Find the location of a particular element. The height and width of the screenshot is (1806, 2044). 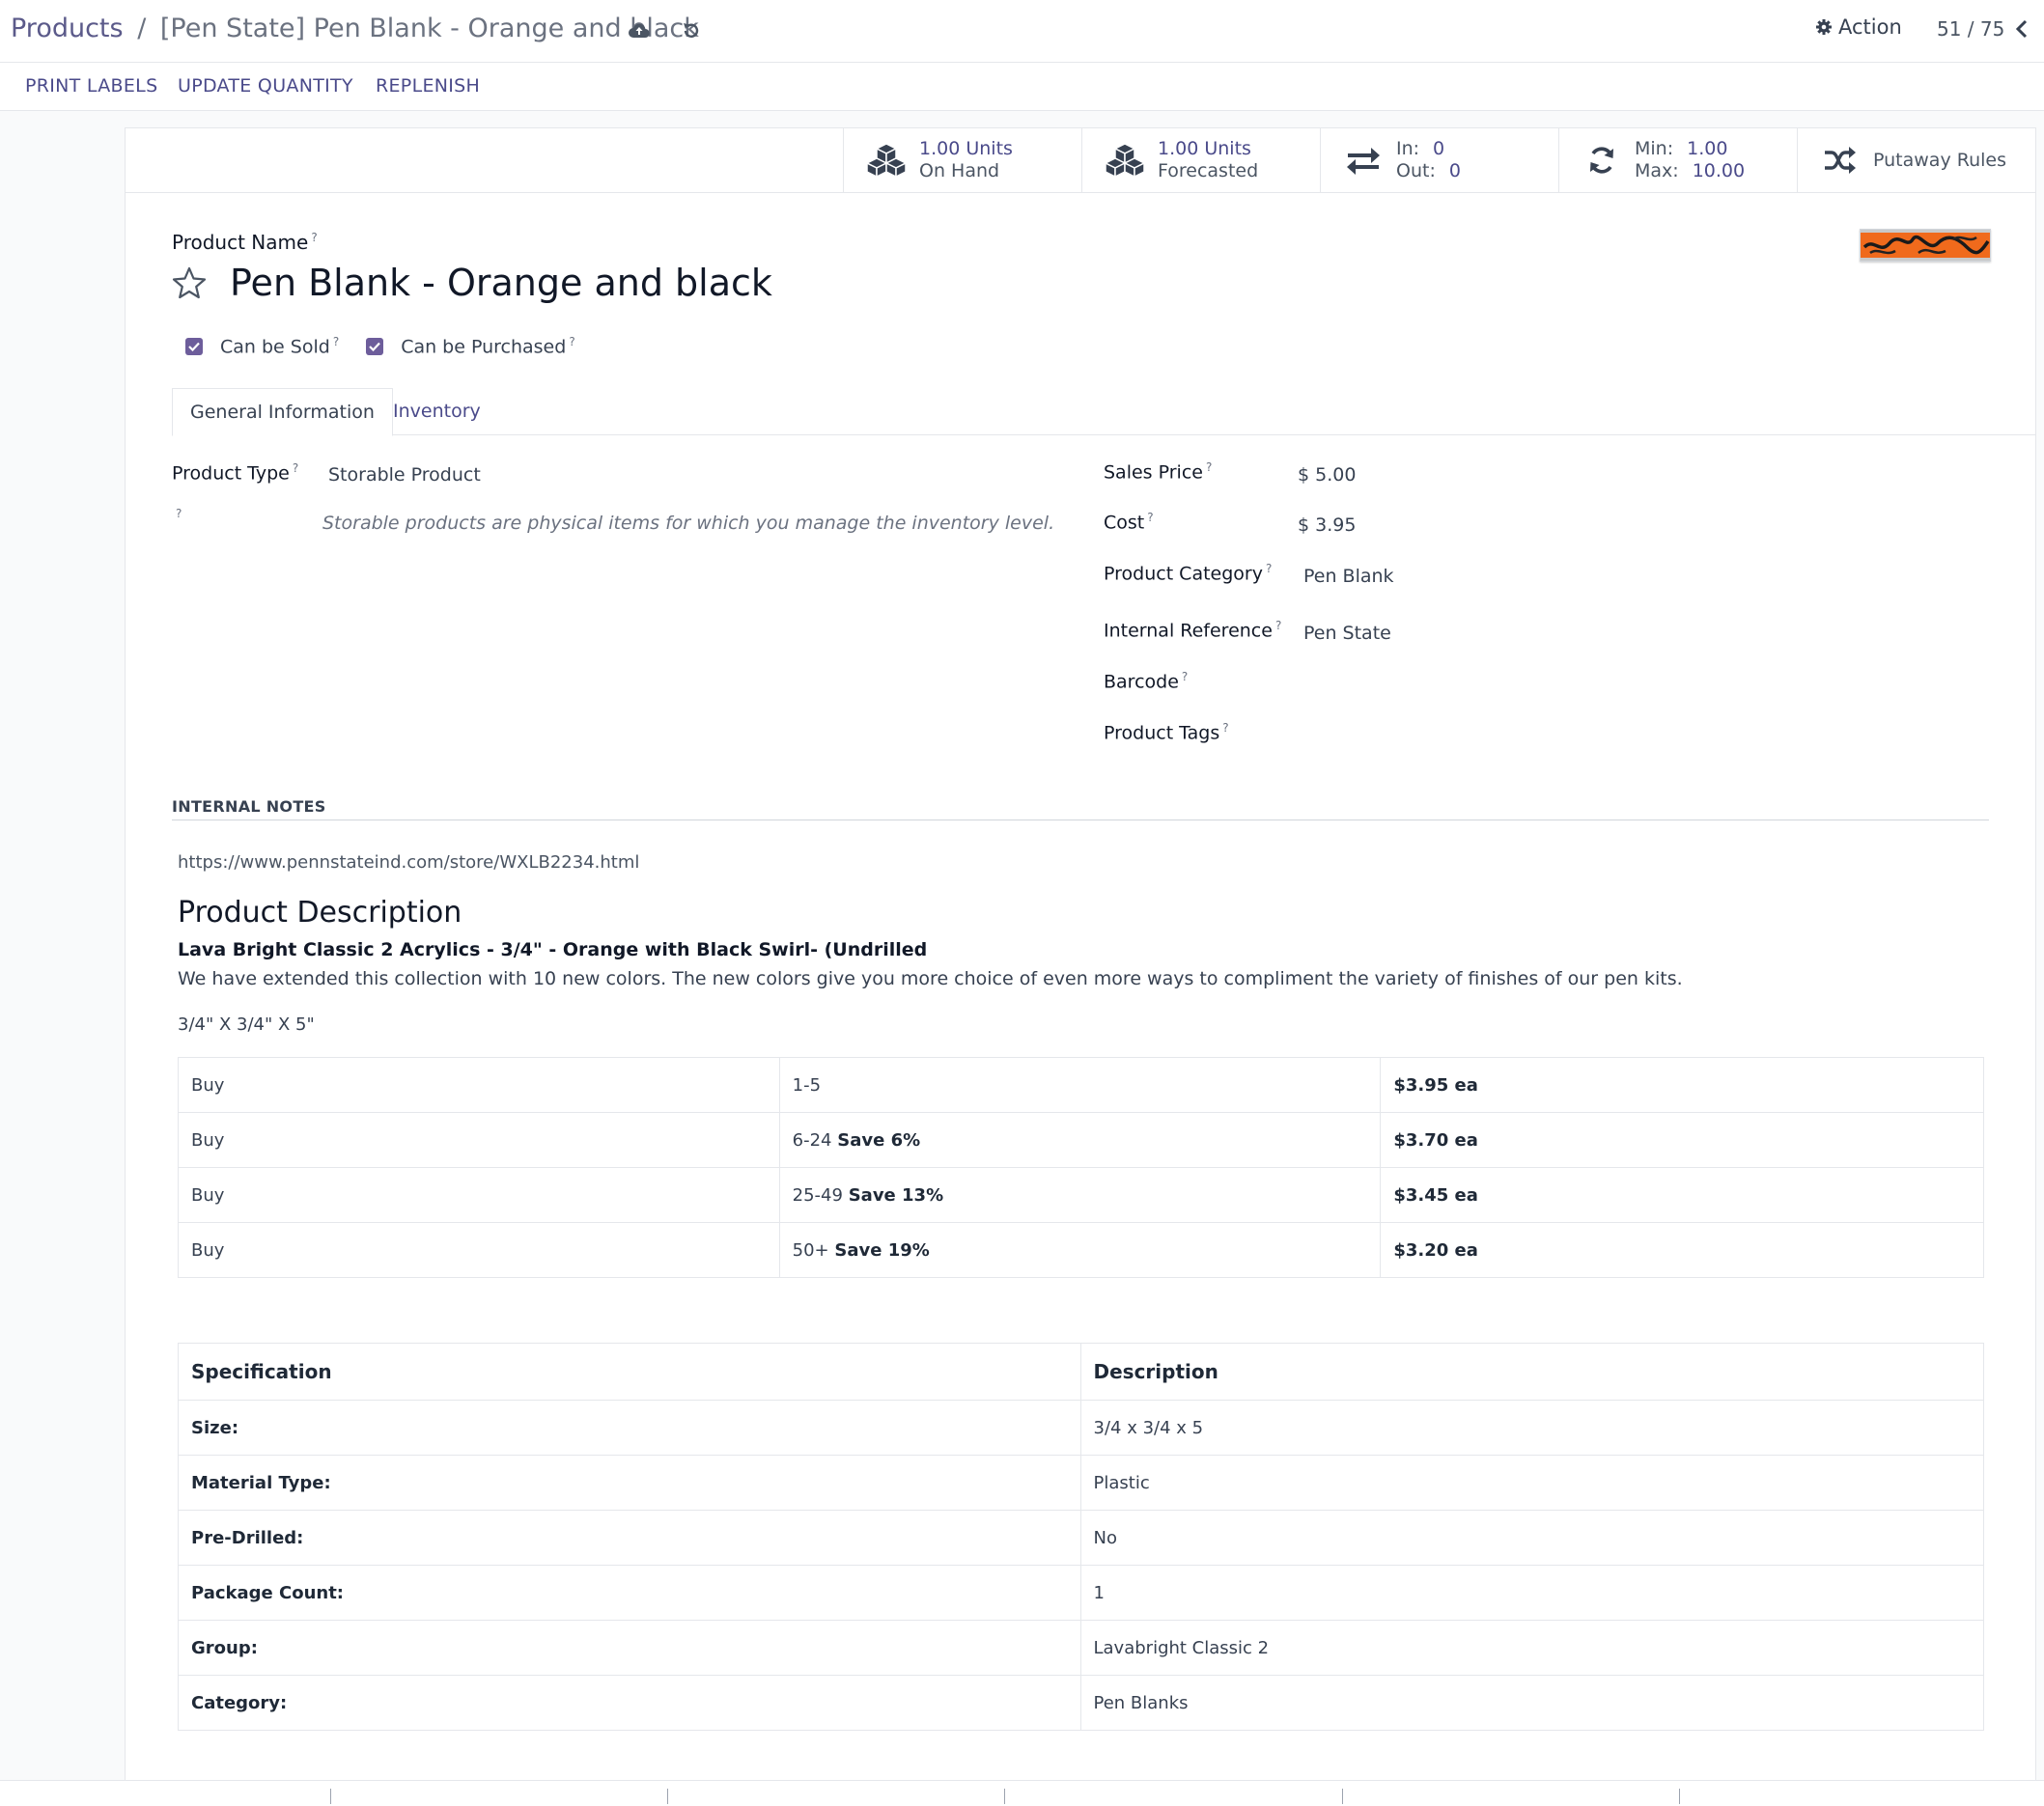

table-row: Package Count: 1 is located at coordinates (1081, 1593).